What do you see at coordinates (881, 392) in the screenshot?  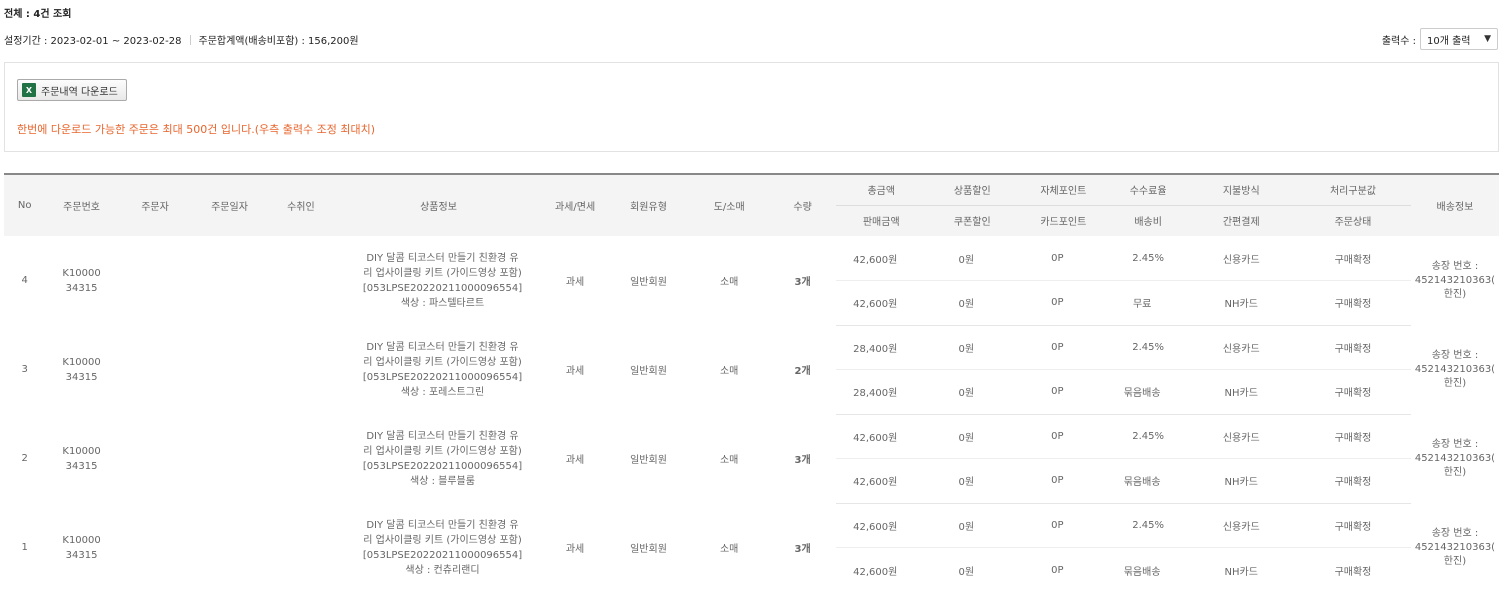 I see `sale-amount: 28,400원` at bounding box center [881, 392].